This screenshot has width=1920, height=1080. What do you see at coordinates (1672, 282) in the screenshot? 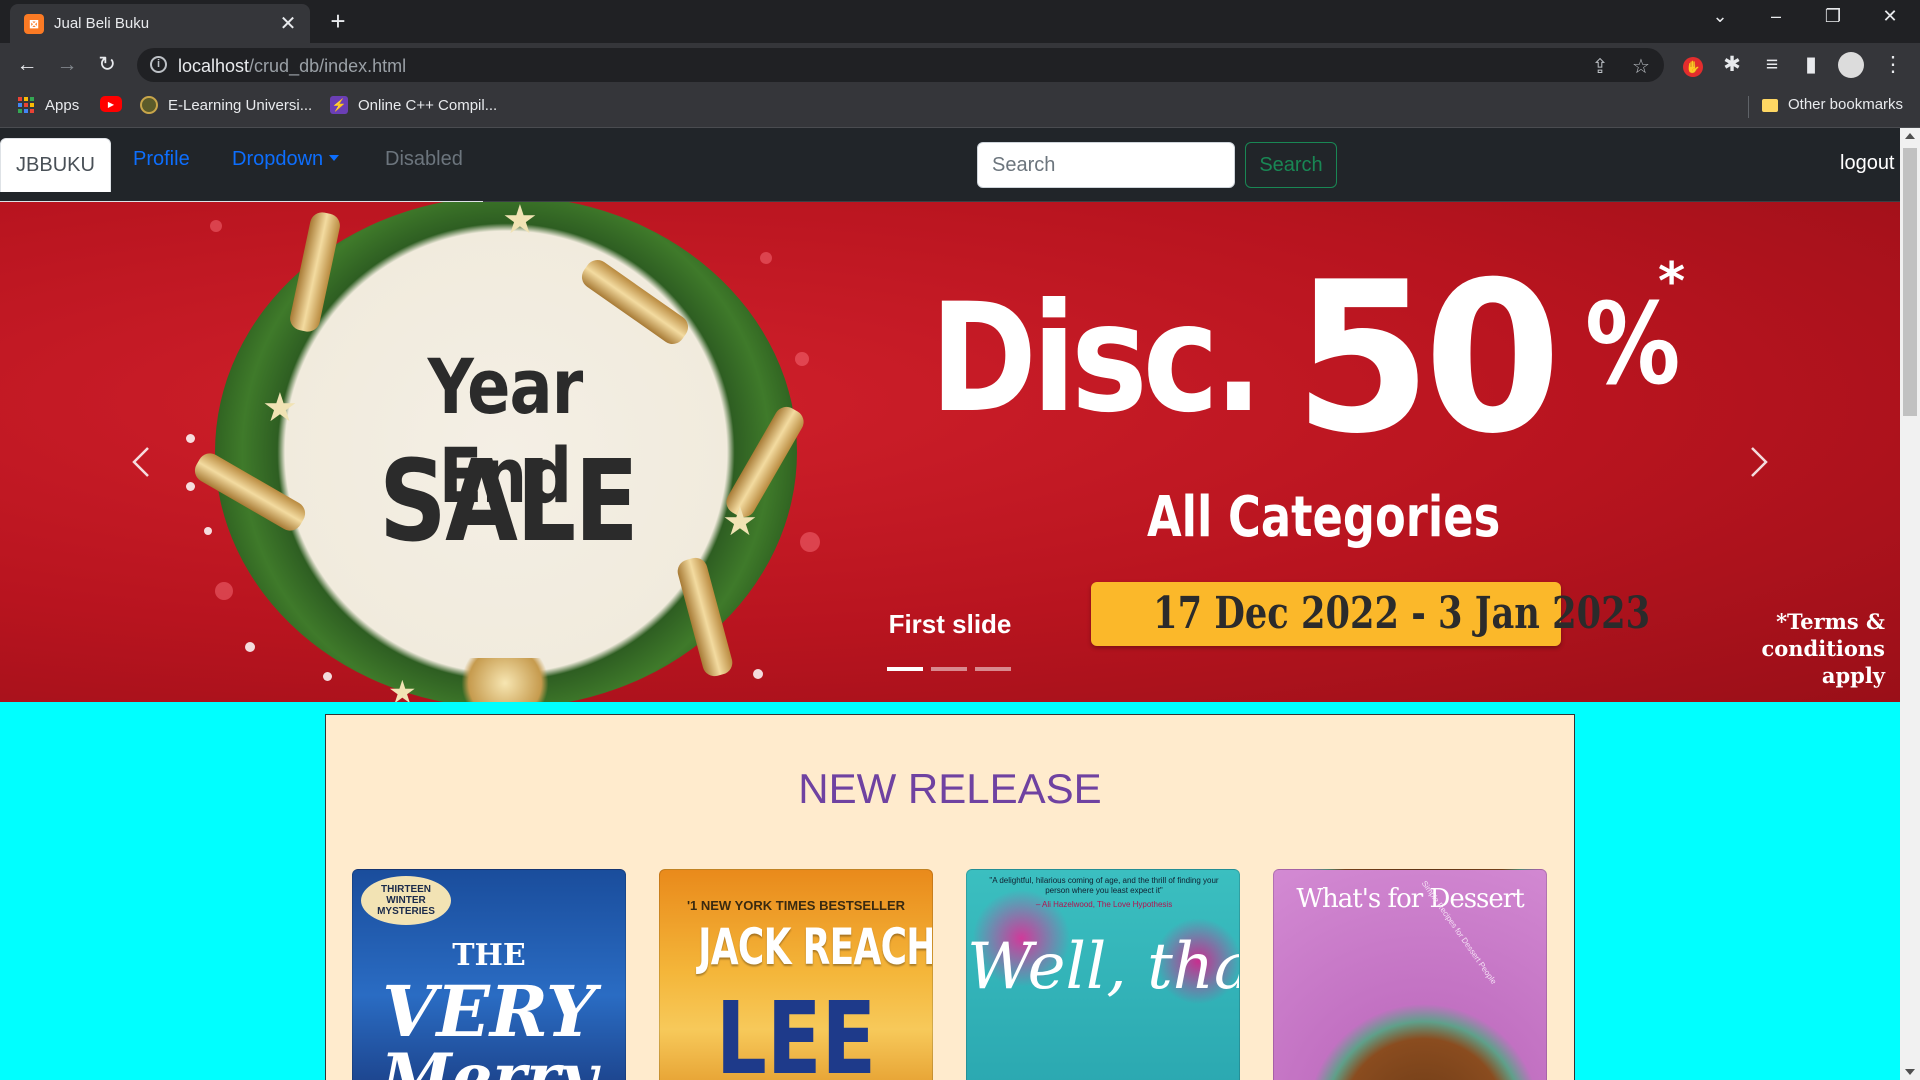
I see `discount-asterisk: *` at bounding box center [1672, 282].